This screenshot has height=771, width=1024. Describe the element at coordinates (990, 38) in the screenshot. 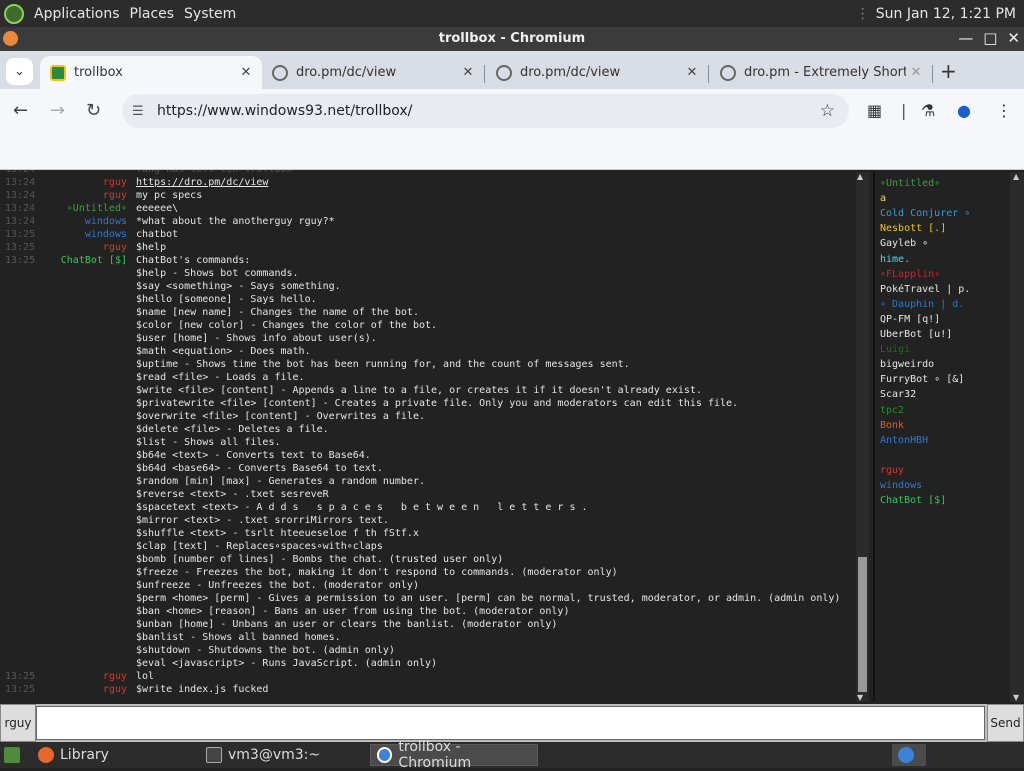

I see `maximize-button: □` at that location.